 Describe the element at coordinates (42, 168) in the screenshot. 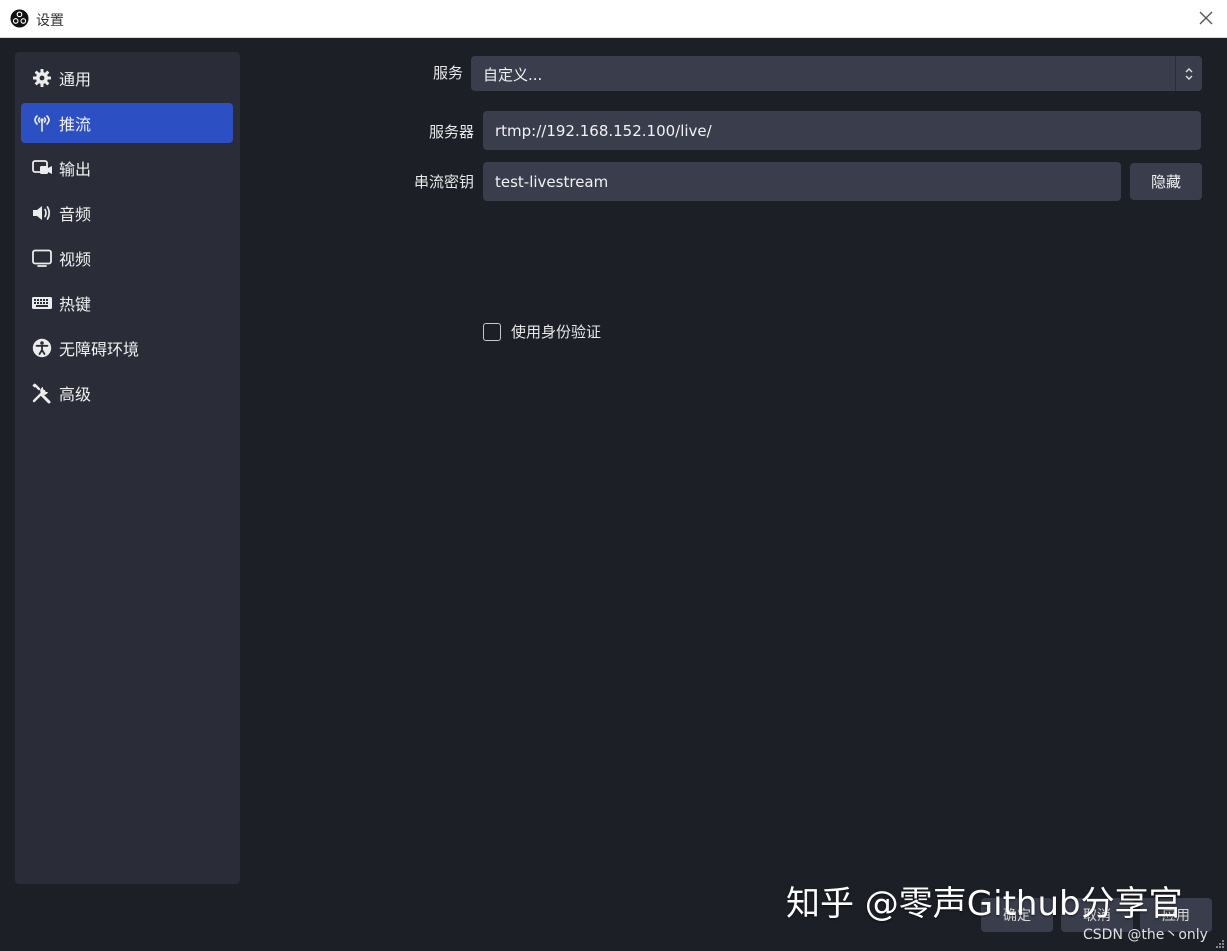

I see `output-icon` at that location.